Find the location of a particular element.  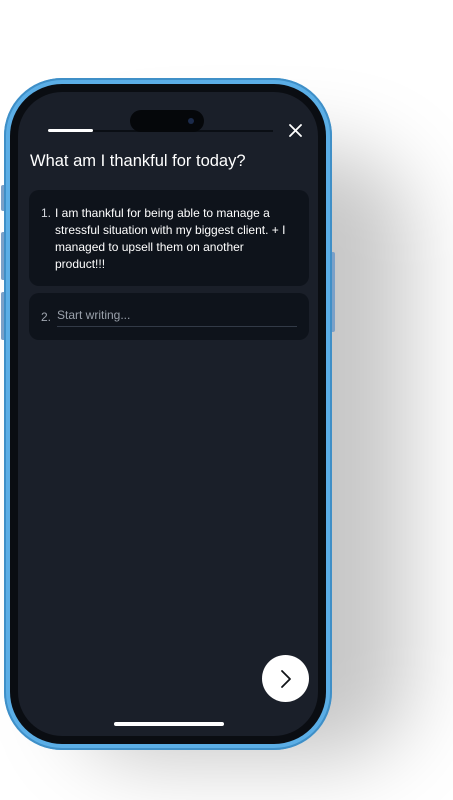

dynamic-island is located at coordinates (167, 121).